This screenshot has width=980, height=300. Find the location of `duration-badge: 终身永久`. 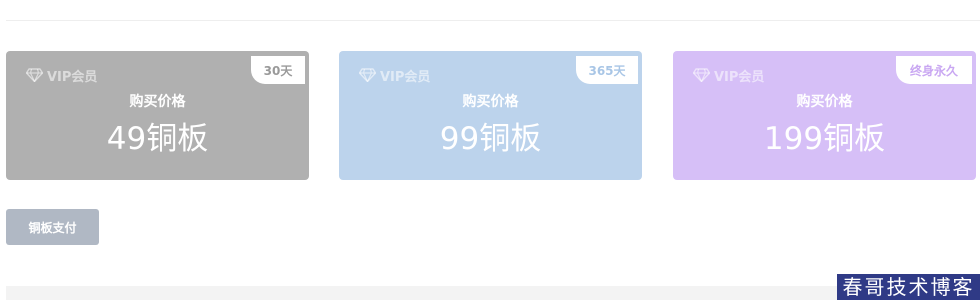

duration-badge: 终身永久 is located at coordinates (934, 70).